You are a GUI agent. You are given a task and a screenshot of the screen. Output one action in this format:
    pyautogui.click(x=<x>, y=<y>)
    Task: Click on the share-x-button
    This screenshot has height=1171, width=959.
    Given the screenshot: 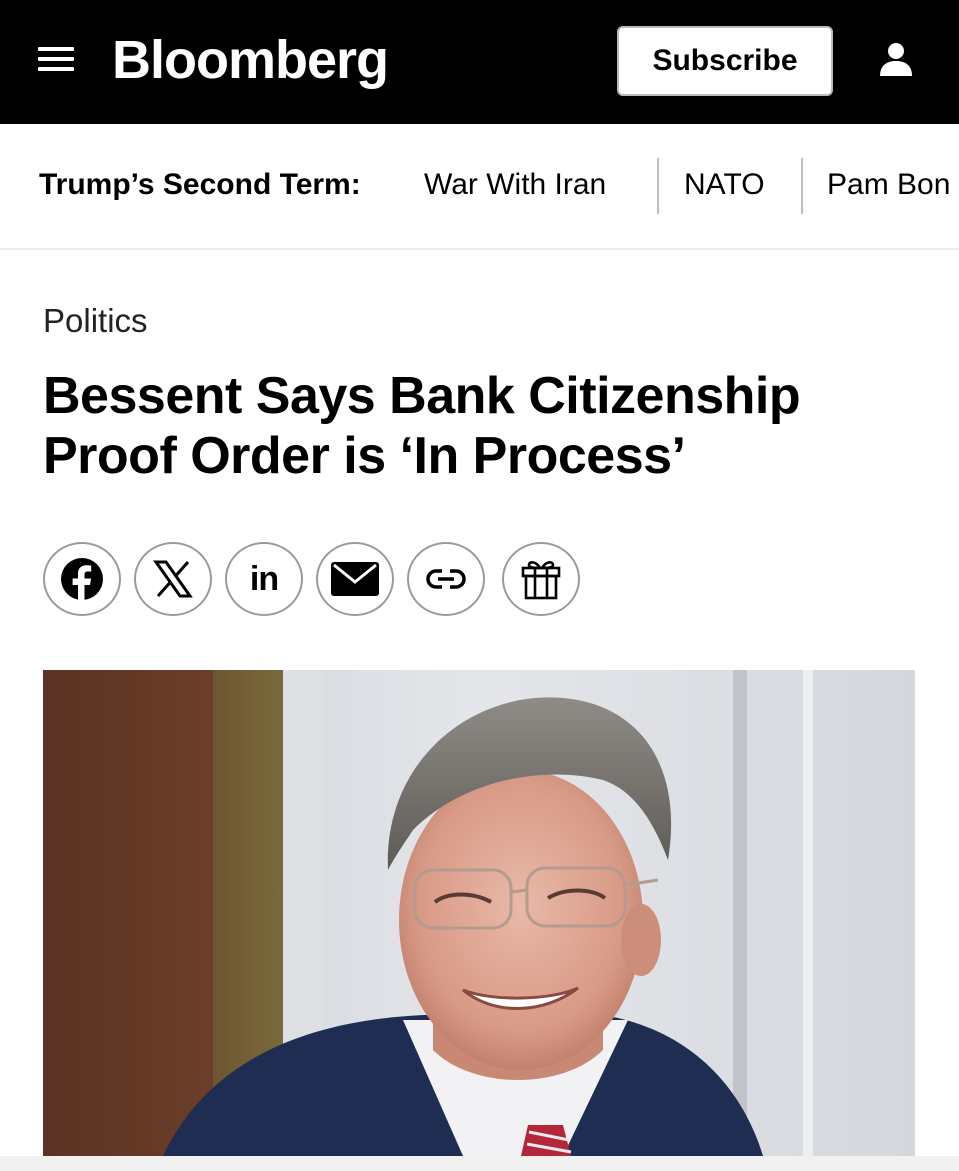 What is the action you would take?
    pyautogui.click(x=173, y=579)
    